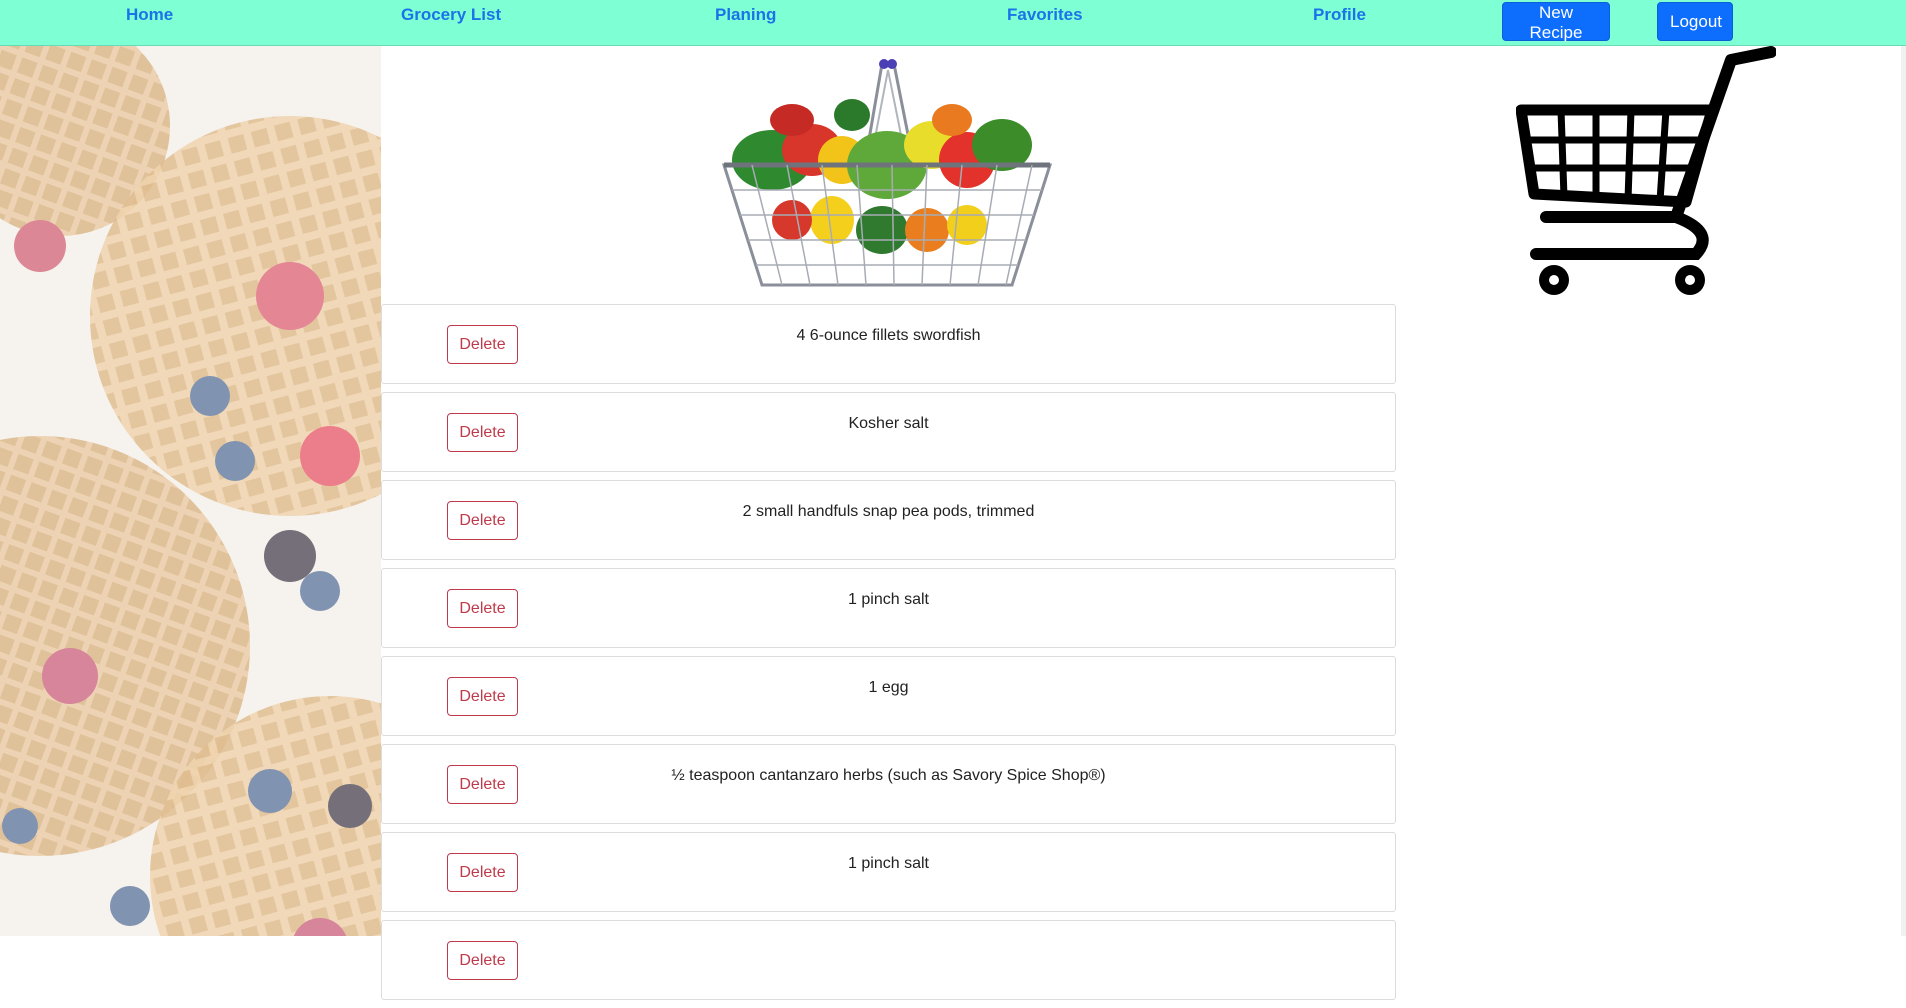 The image size is (1906, 1008). What do you see at coordinates (1339, 15) in the screenshot?
I see `nav-profile-link: Profile` at bounding box center [1339, 15].